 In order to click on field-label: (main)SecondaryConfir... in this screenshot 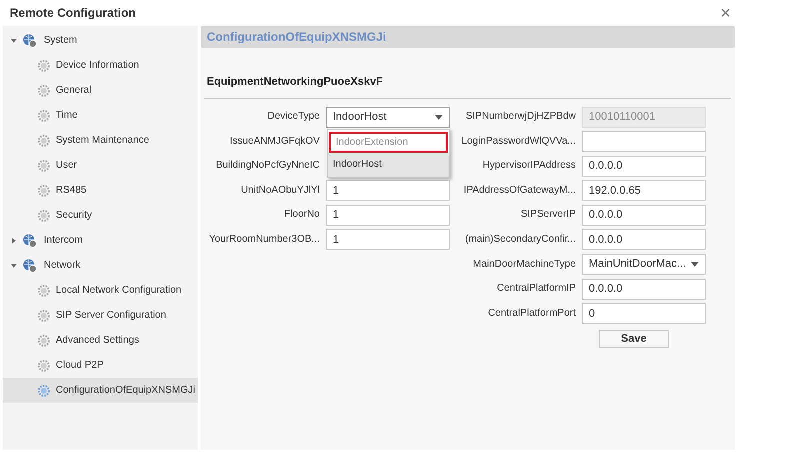, I will do `click(520, 239)`.